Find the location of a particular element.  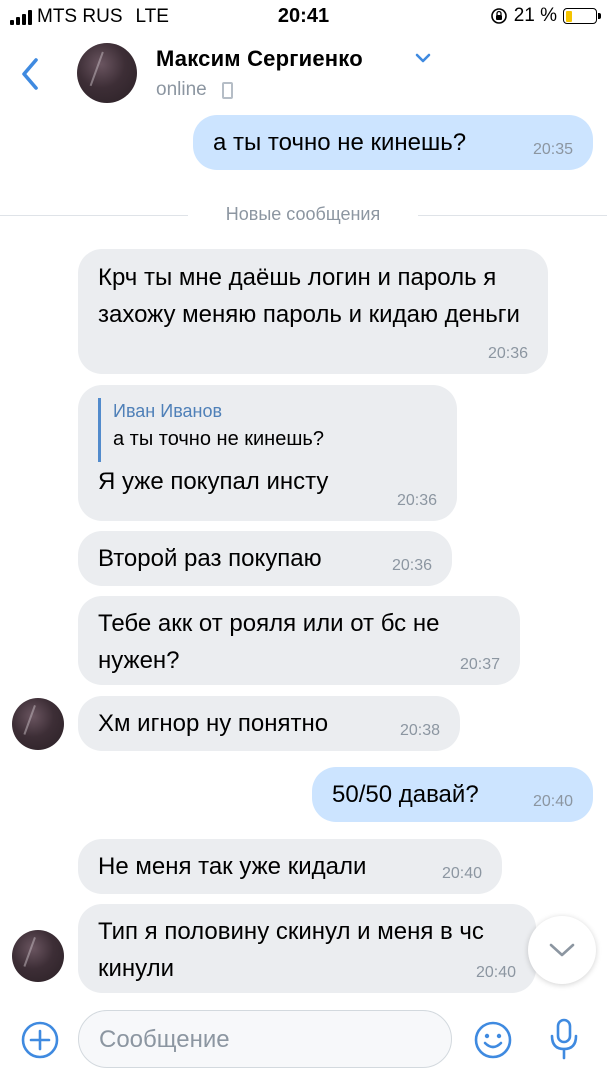

scroll-to-bottom-button is located at coordinates (562, 950).